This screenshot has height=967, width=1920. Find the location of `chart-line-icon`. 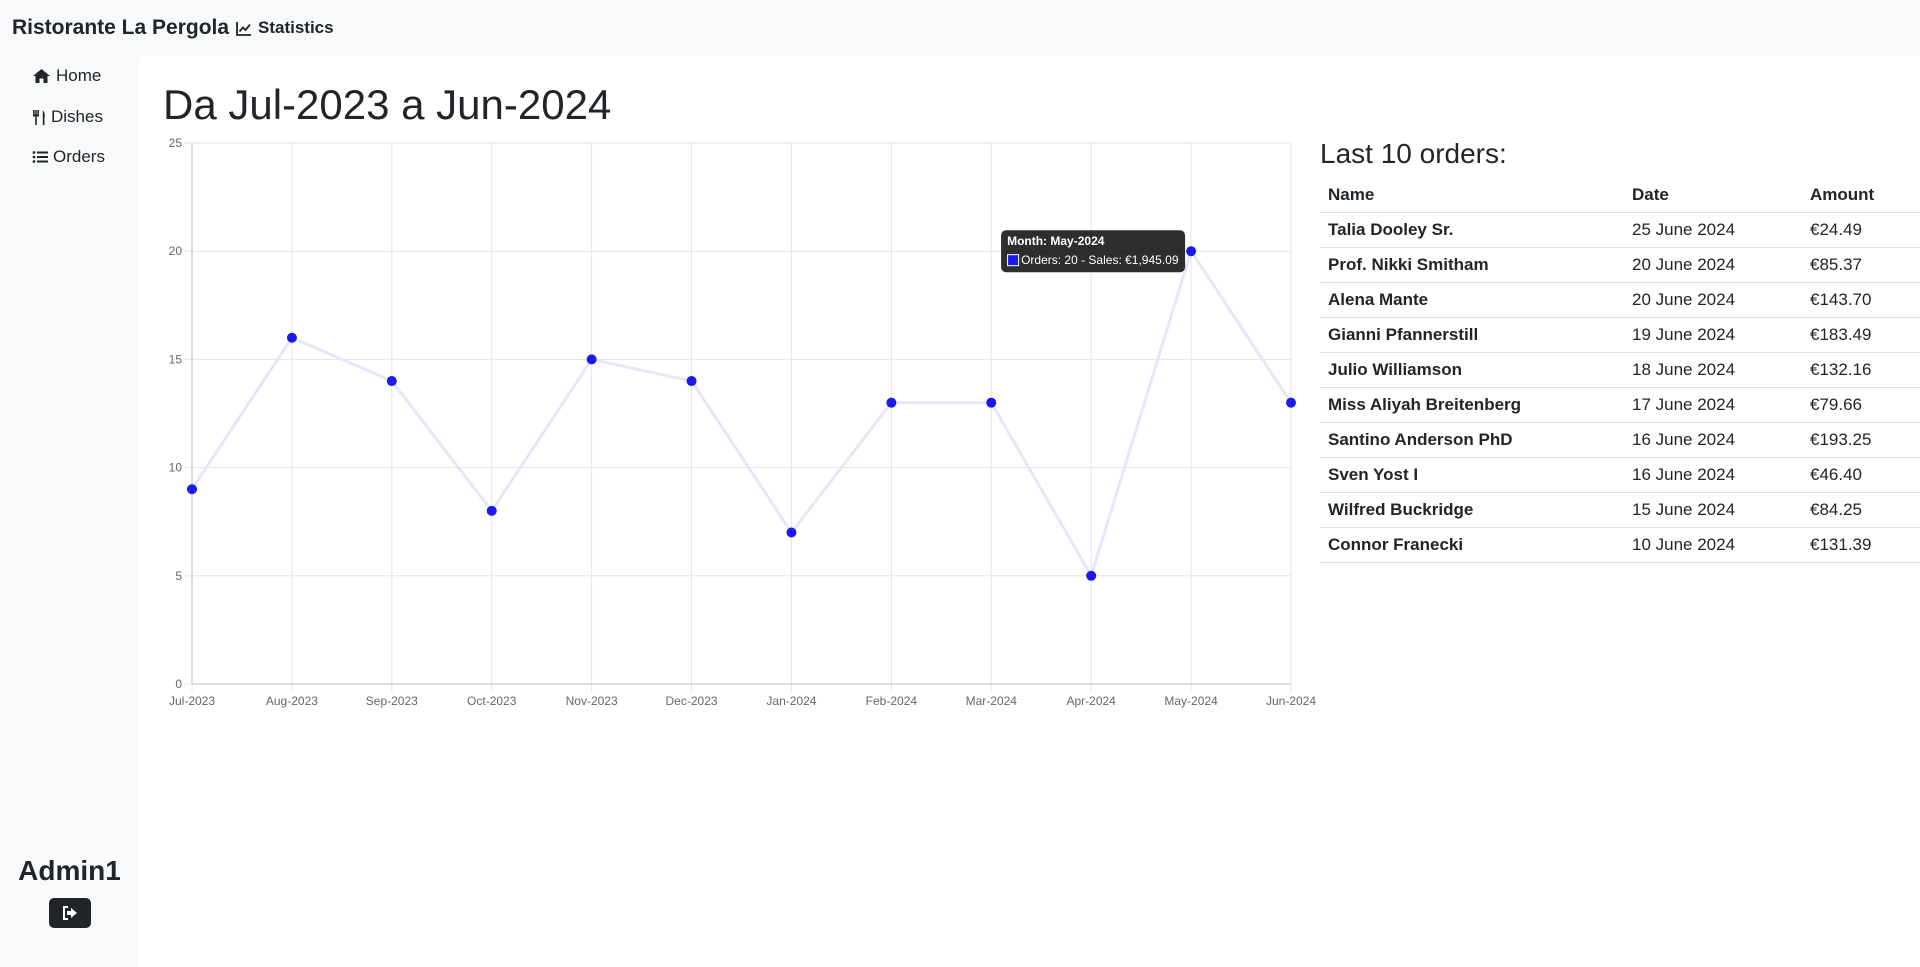

chart-line-icon is located at coordinates (243, 28).